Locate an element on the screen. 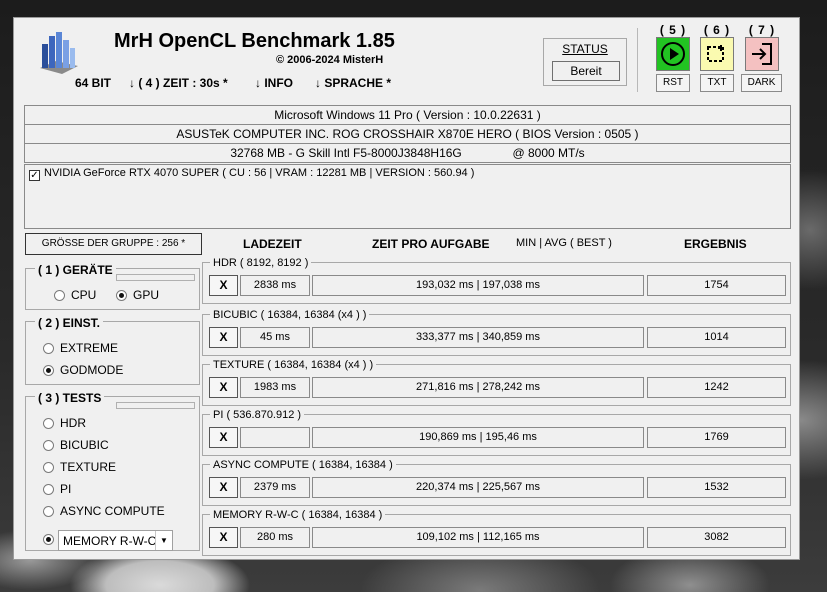 The width and height of the screenshot is (827, 592). radio-texture-circle is located at coordinates (48, 467).